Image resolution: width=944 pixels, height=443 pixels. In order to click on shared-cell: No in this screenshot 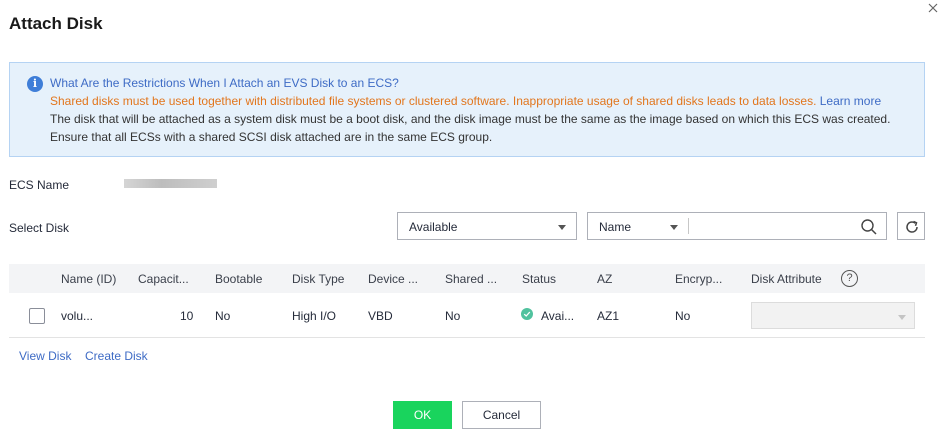, I will do `click(453, 316)`.